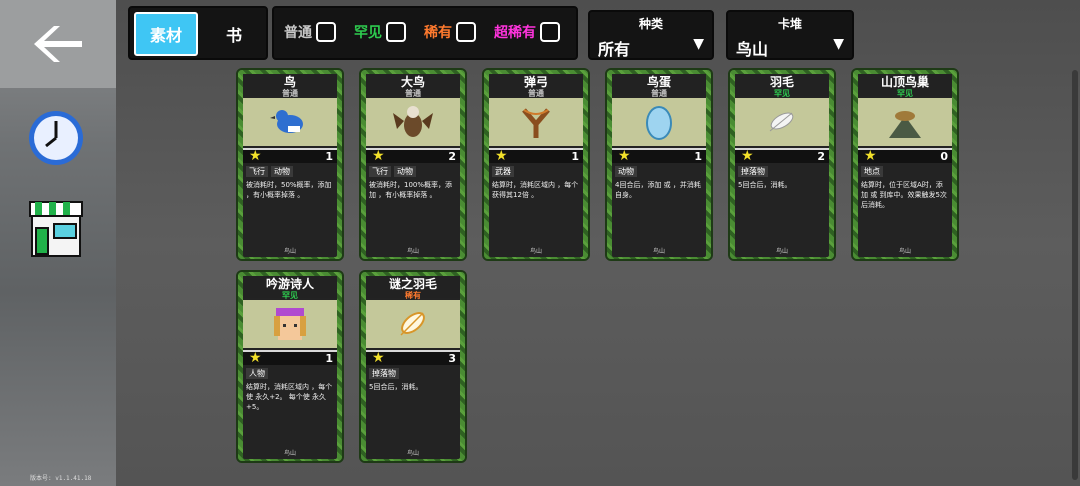  What do you see at coordinates (257, 373) in the screenshot?
I see `card-tag: 人物` at bounding box center [257, 373].